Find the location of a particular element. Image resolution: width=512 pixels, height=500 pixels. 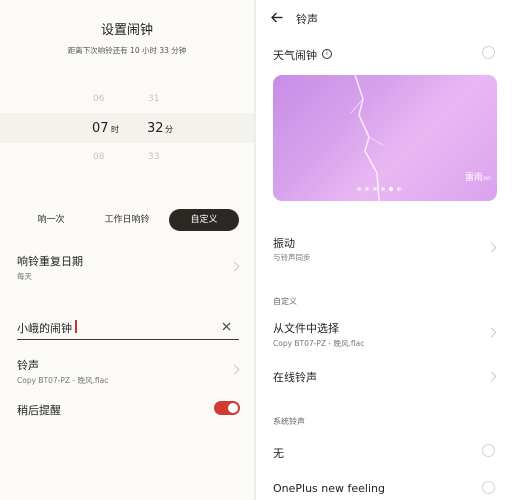

next-ring-countdown: 距离下次响铃还有 10 小时 33 分钟 is located at coordinates (127, 50).